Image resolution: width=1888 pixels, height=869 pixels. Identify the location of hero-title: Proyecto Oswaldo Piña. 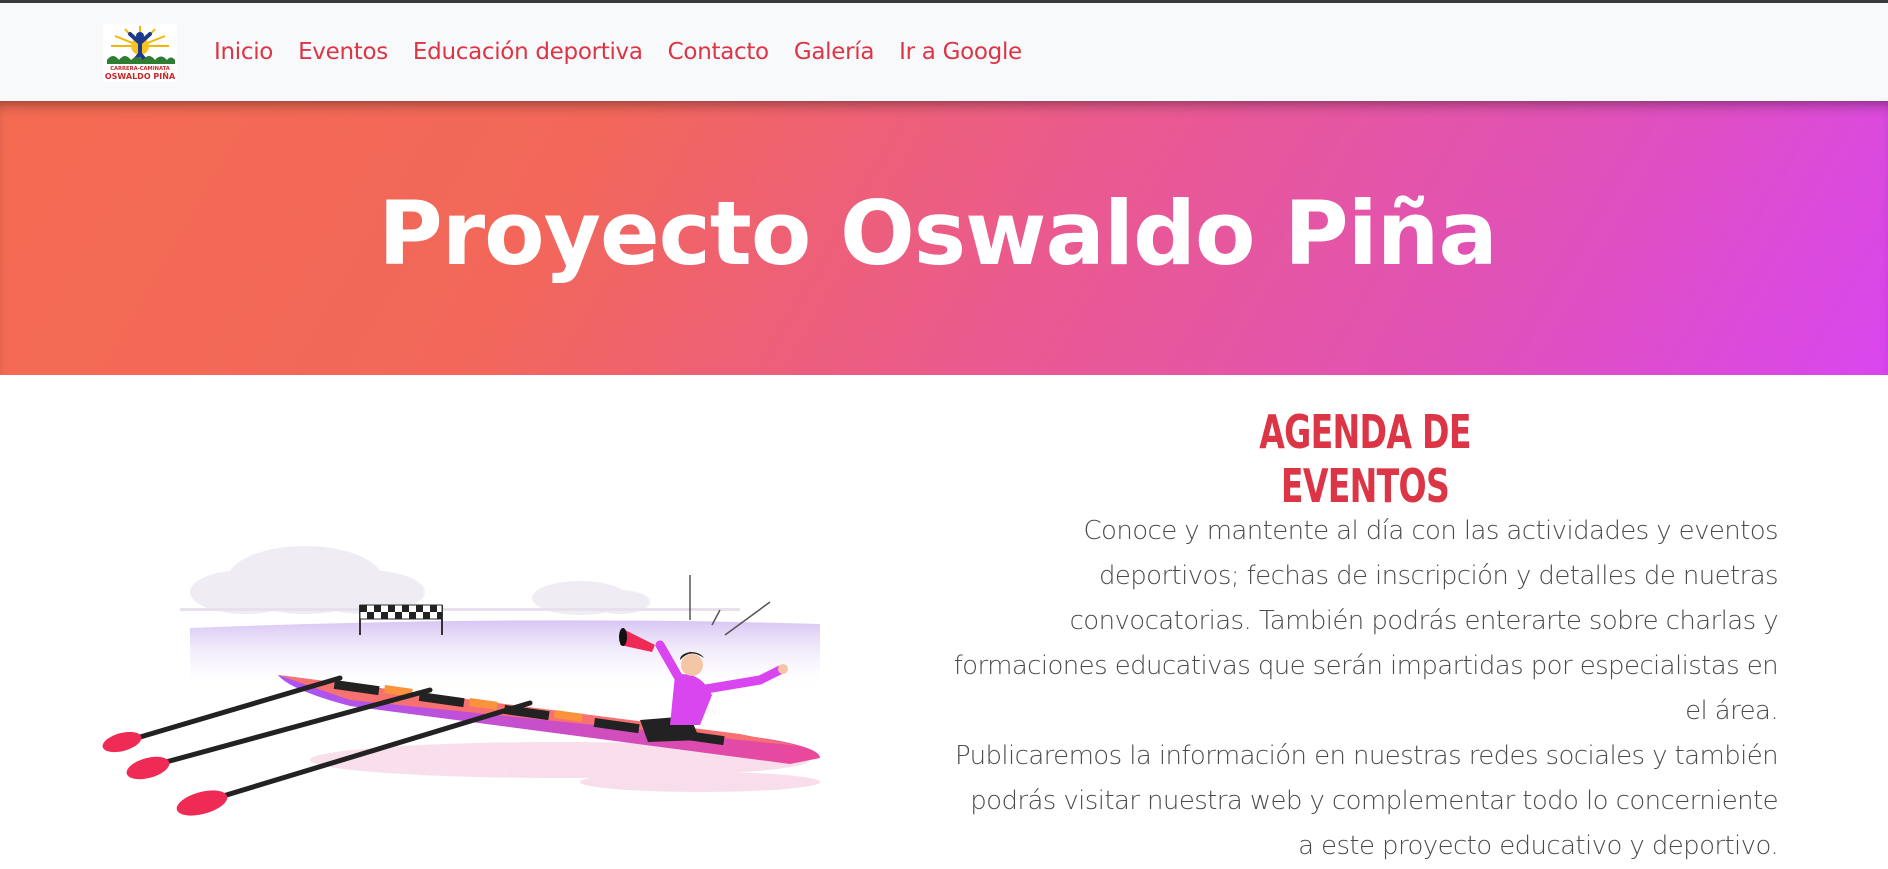
(938, 233).